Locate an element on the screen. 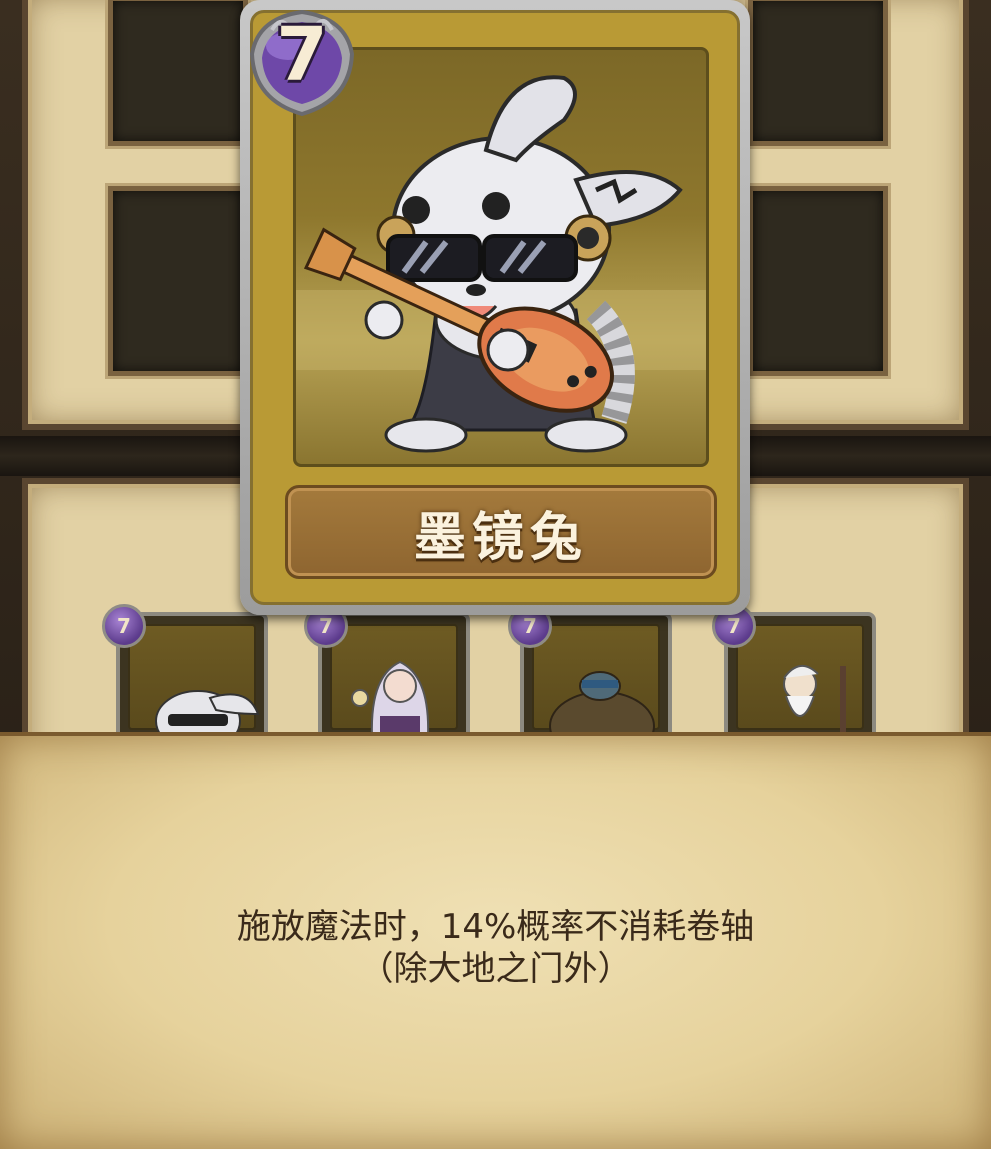  cost-badge: 7 is located at coordinates (302, 63).